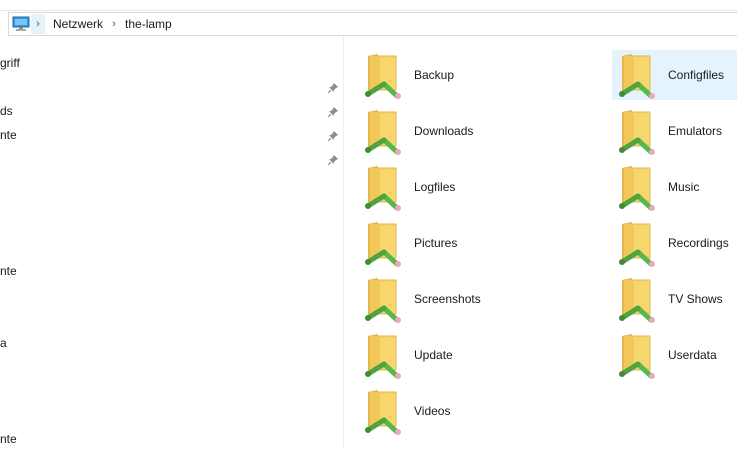 This screenshot has height=449, width=737. Describe the element at coordinates (434, 75) in the screenshot. I see `folder-label: Backup` at that location.